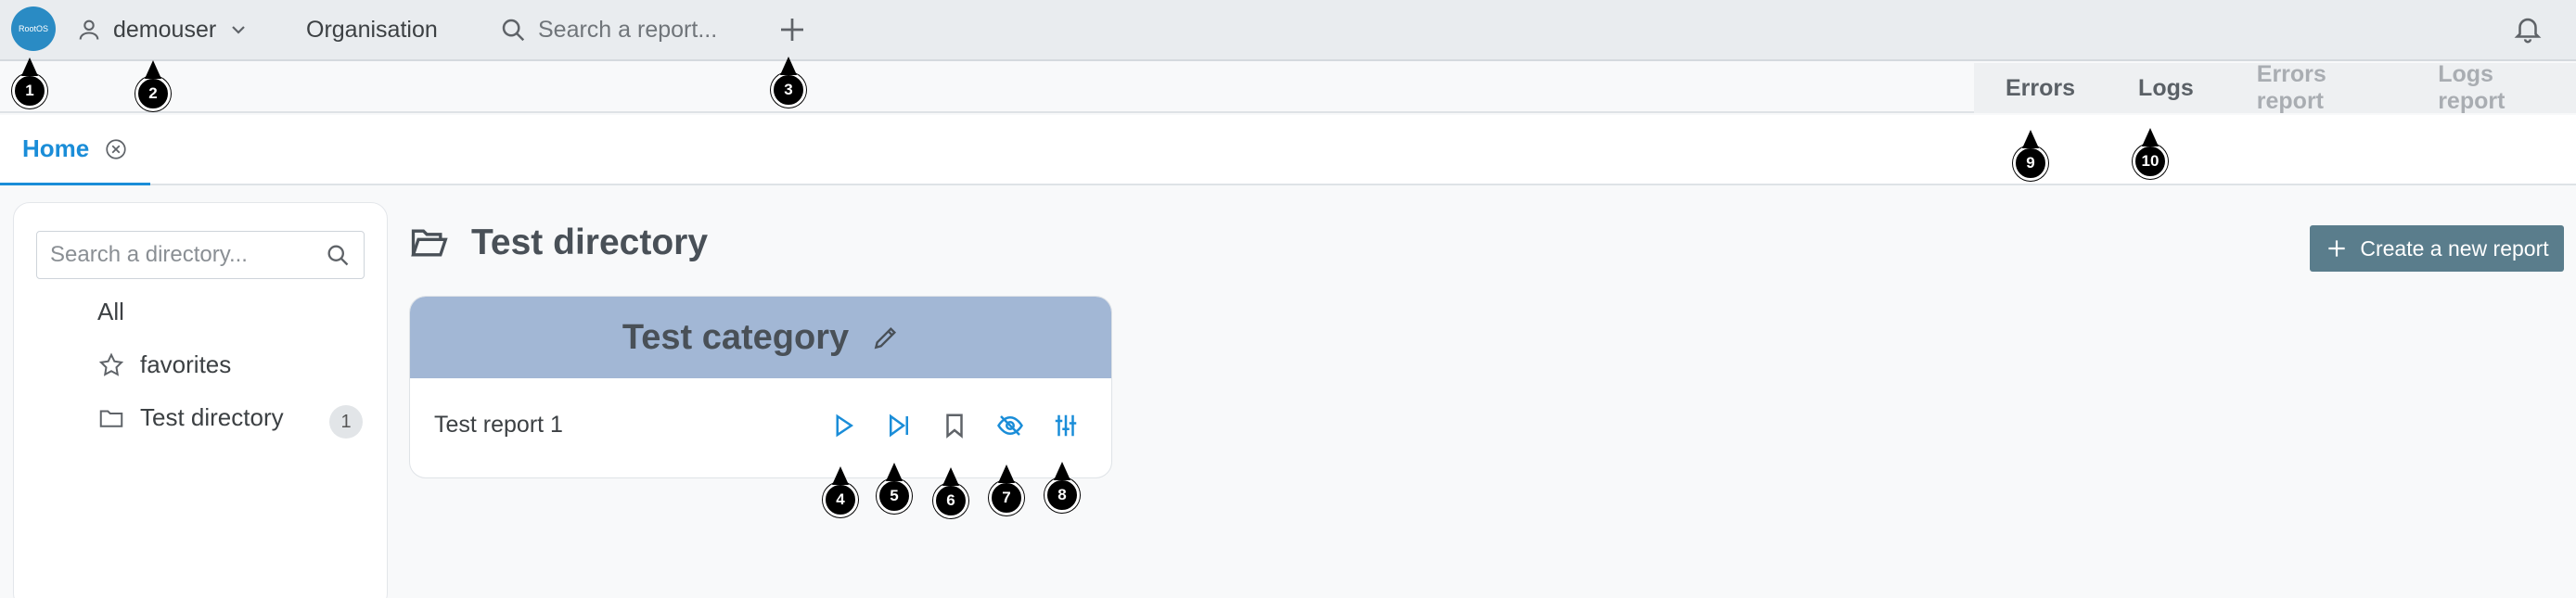 This screenshot has height=598, width=2576. I want to click on errors-link: Errors, so click(2040, 88).